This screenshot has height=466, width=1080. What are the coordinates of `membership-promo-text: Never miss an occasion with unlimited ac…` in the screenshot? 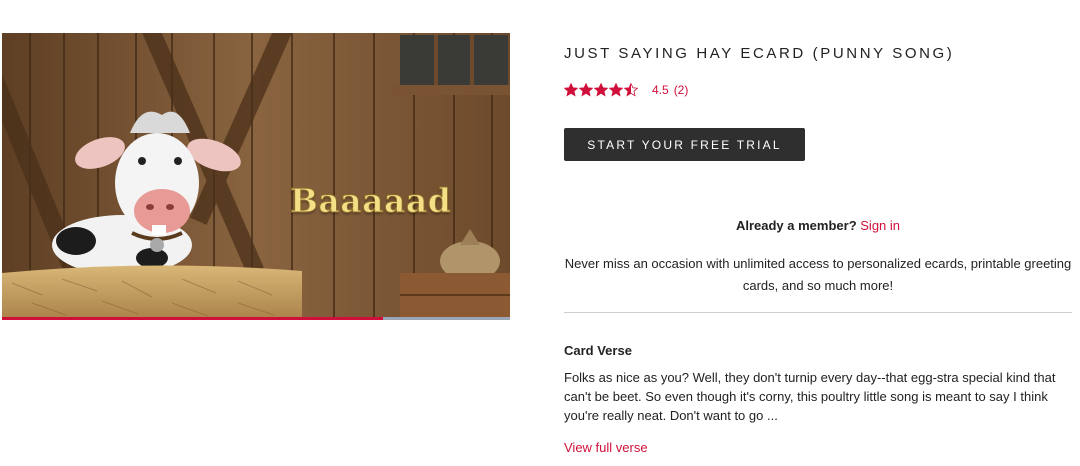 It's located at (818, 274).